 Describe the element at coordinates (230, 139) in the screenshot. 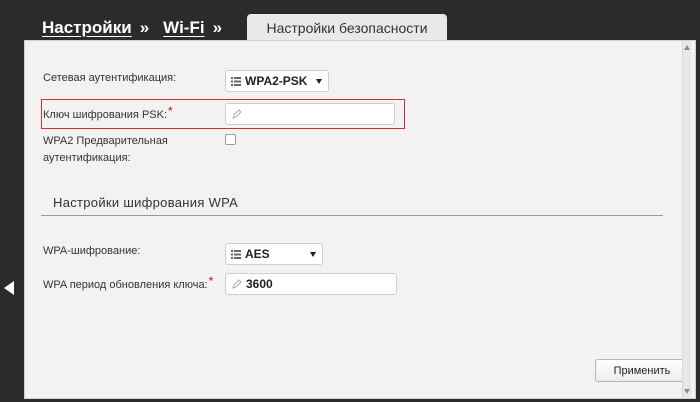

I see `preauth-checkbox` at that location.